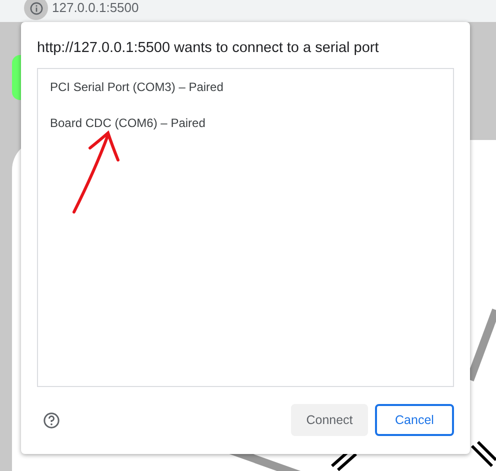 This screenshot has width=496, height=471. I want to click on dialog-title: http://127.0.0.1:5500 wants to connect to a serial port, so click(208, 49).